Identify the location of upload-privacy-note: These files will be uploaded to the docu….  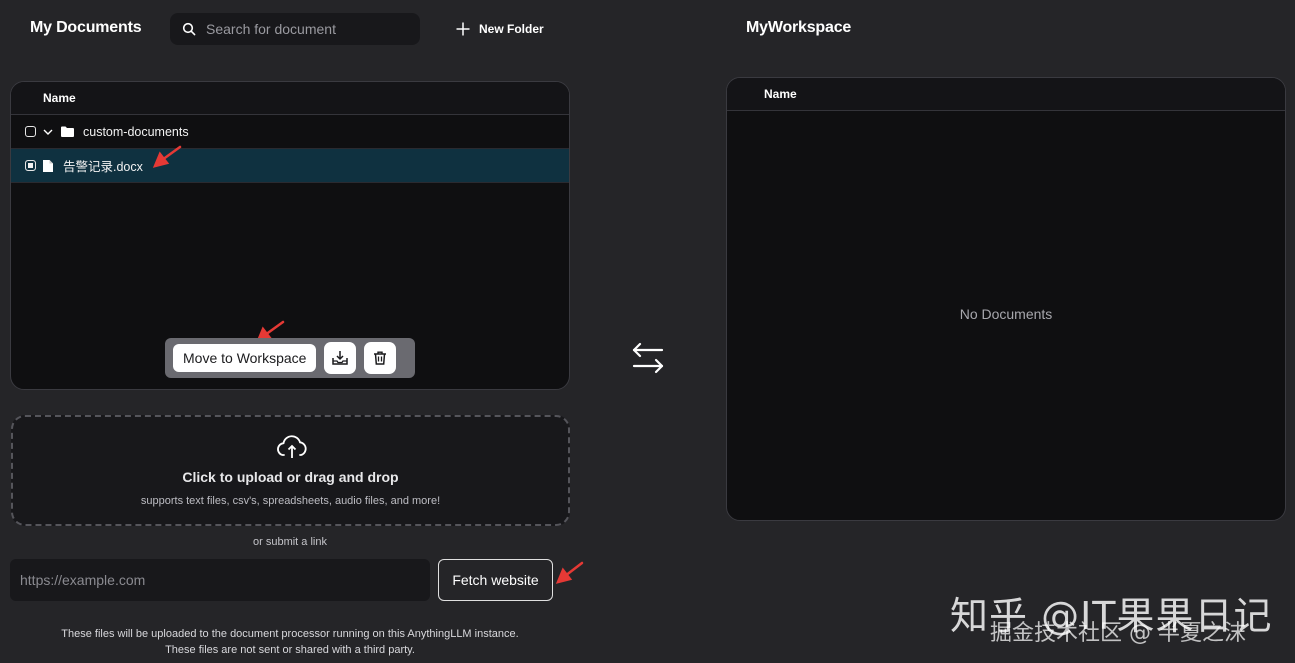
(290, 642).